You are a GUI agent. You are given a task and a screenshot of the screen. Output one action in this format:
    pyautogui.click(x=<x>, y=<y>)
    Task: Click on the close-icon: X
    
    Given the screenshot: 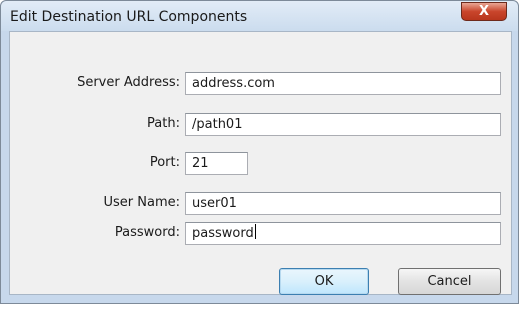 What is the action you would take?
    pyautogui.click(x=484, y=11)
    